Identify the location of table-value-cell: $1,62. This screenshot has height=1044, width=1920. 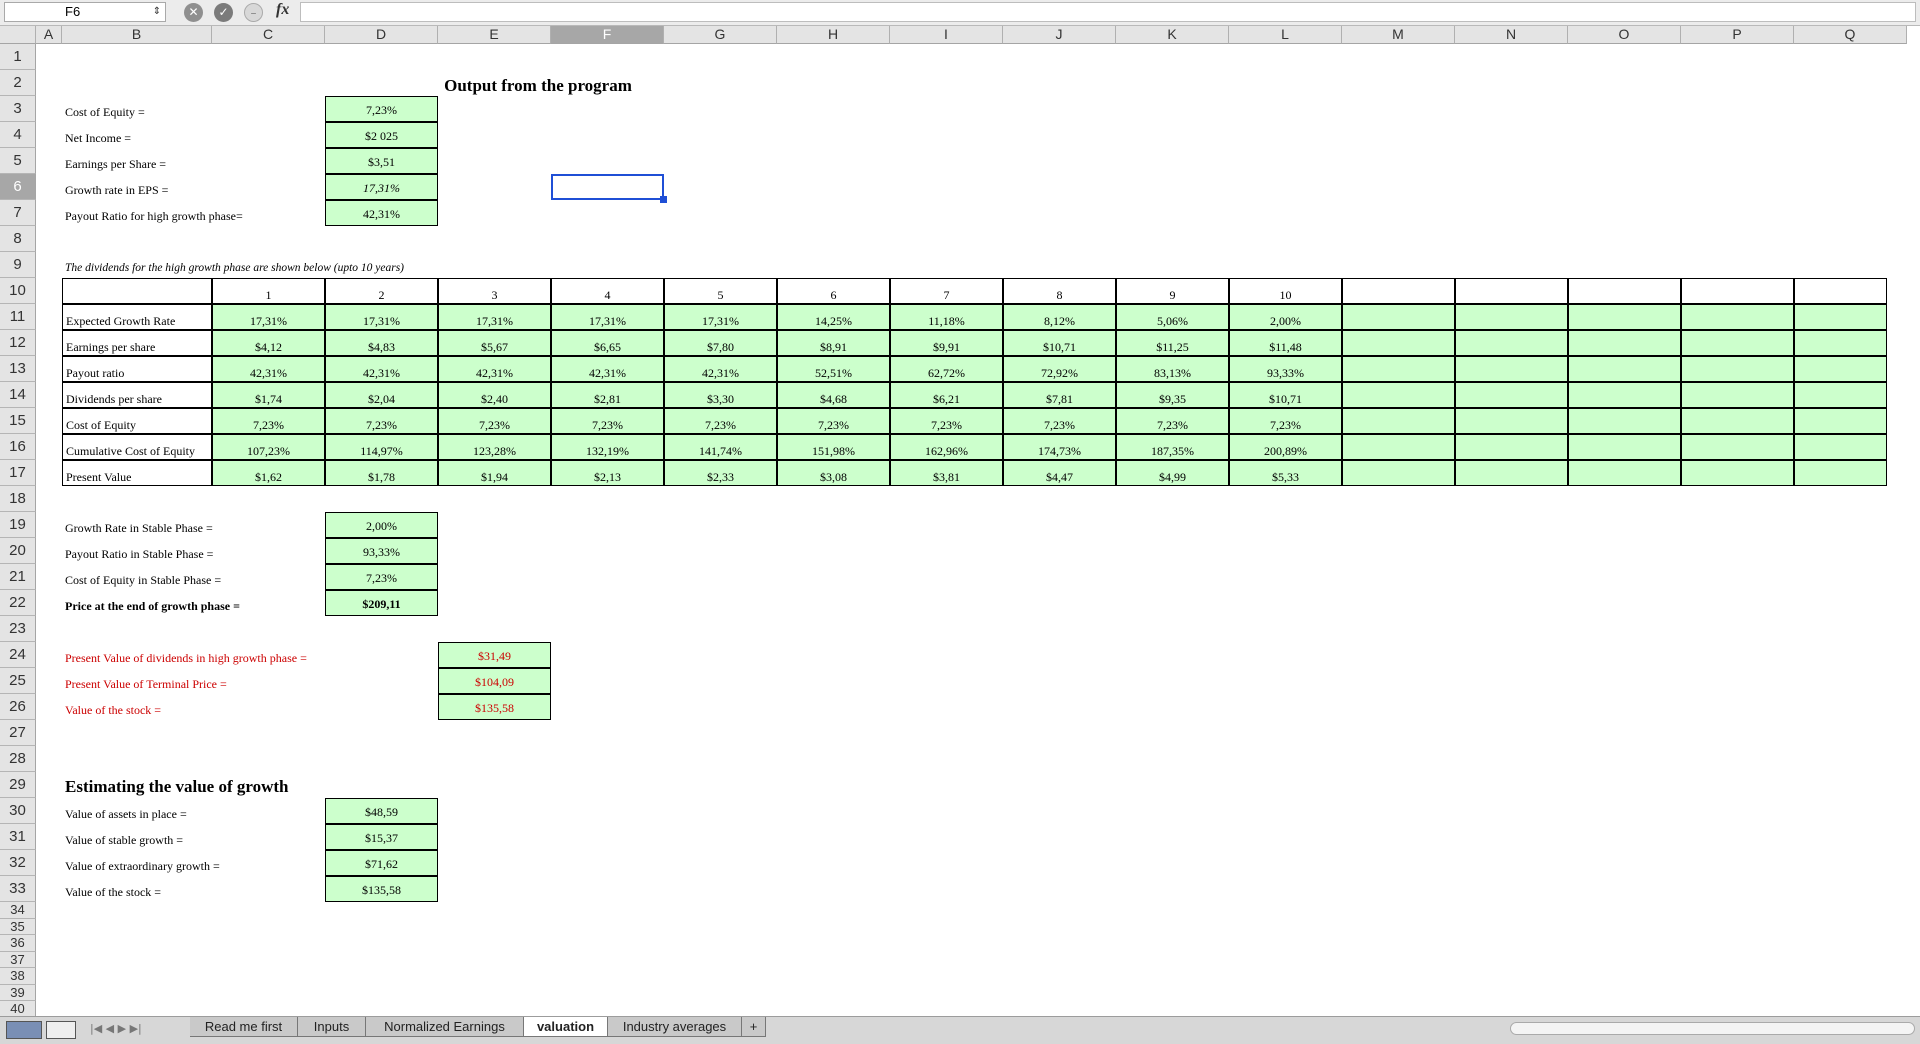
(268, 473).